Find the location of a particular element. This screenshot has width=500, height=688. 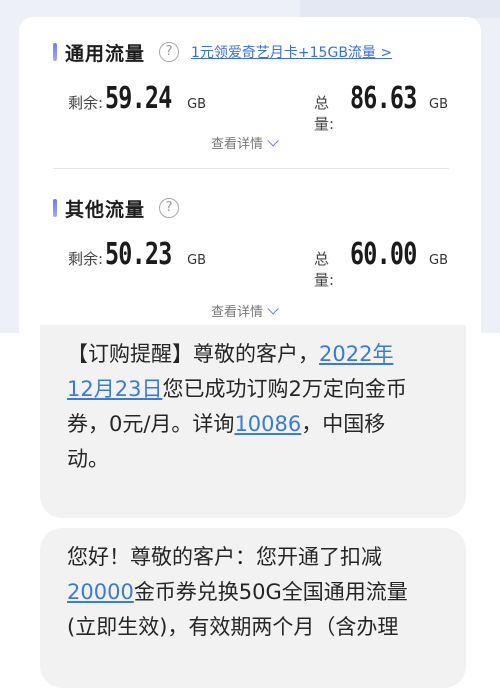

remaining-value: 50.23 is located at coordinates (138, 254).